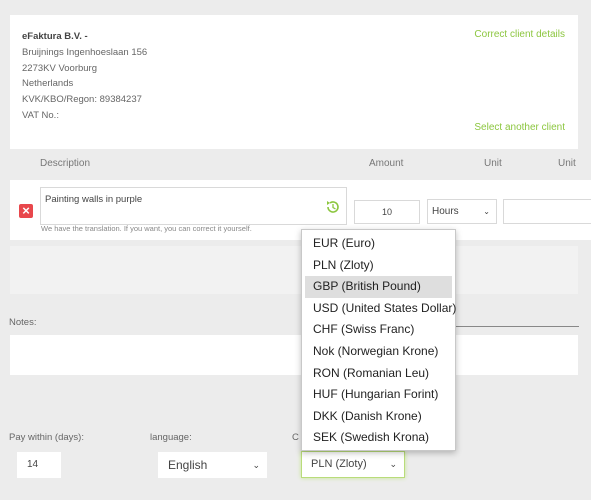 This screenshot has width=591, height=500. I want to click on pay-within-input: 14, so click(39, 465).